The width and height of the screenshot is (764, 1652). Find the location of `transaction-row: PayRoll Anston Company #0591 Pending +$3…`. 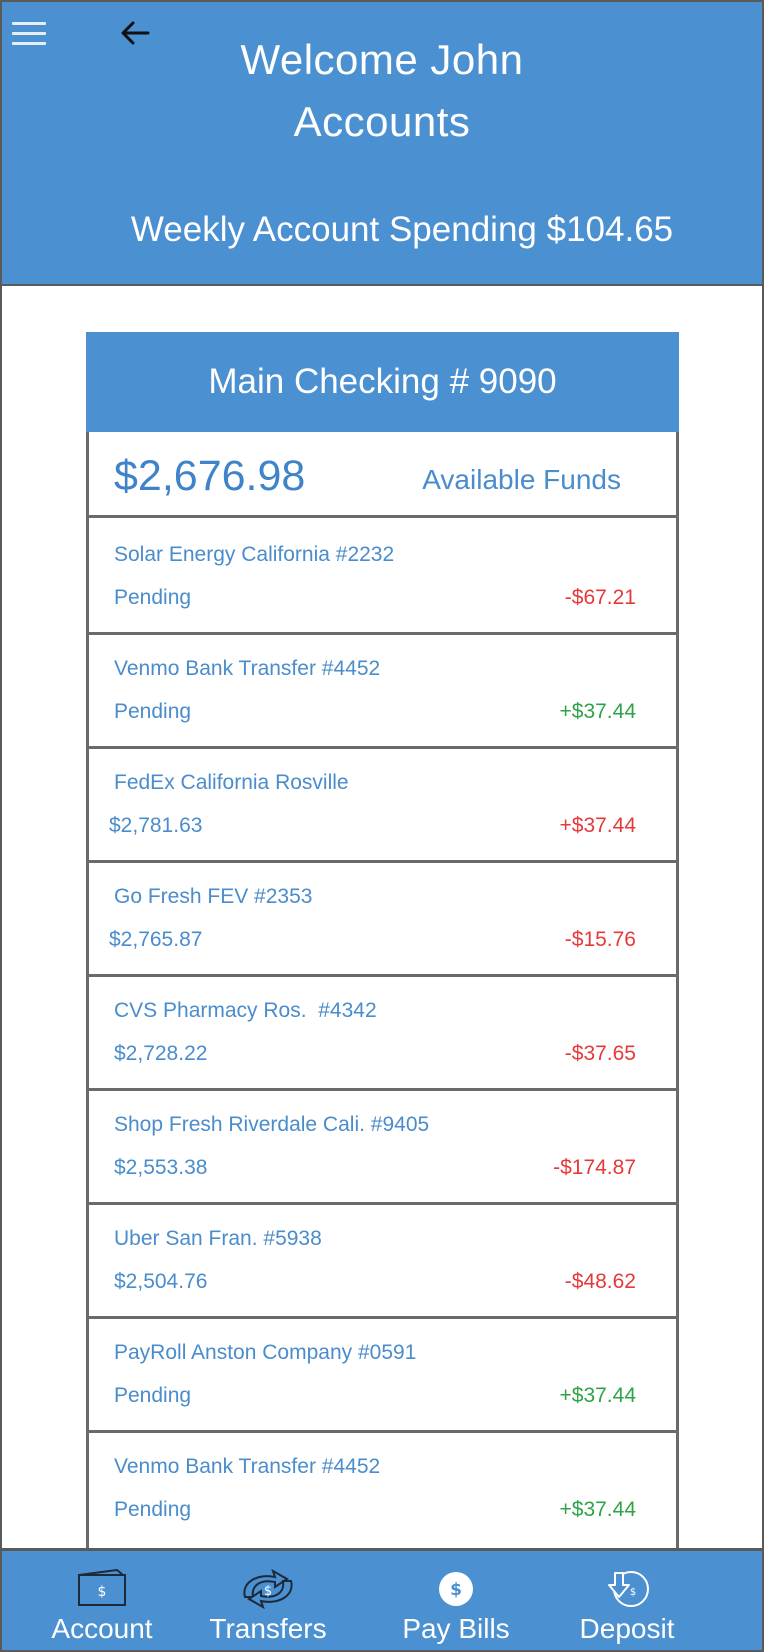

transaction-row: PayRoll Anston Company #0591 Pending +$3… is located at coordinates (382, 1376).